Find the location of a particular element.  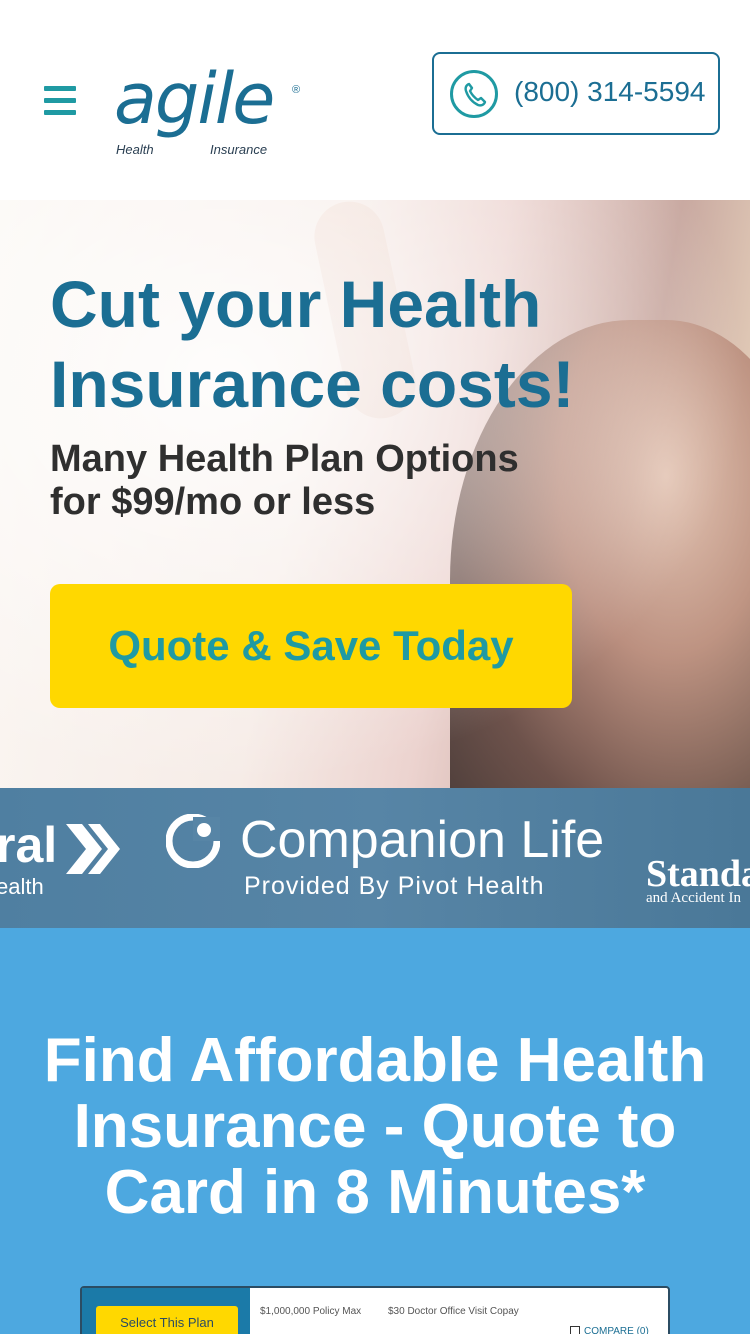

companion-life-tagline: Provided By Pivot Health is located at coordinates (394, 886).